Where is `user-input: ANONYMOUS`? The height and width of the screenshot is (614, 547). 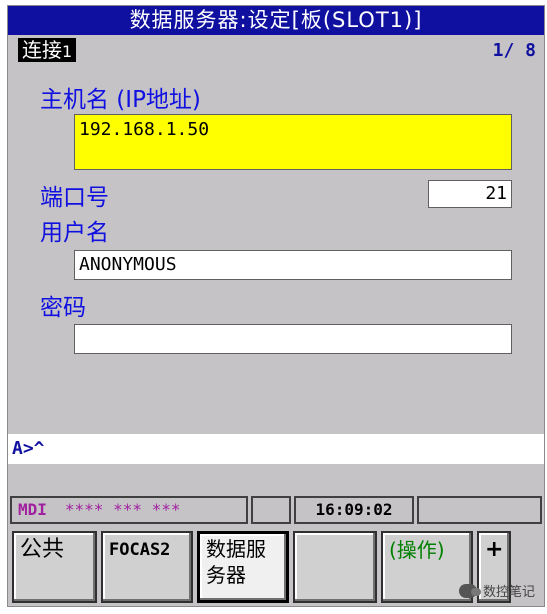
user-input: ANONYMOUS is located at coordinates (293, 265).